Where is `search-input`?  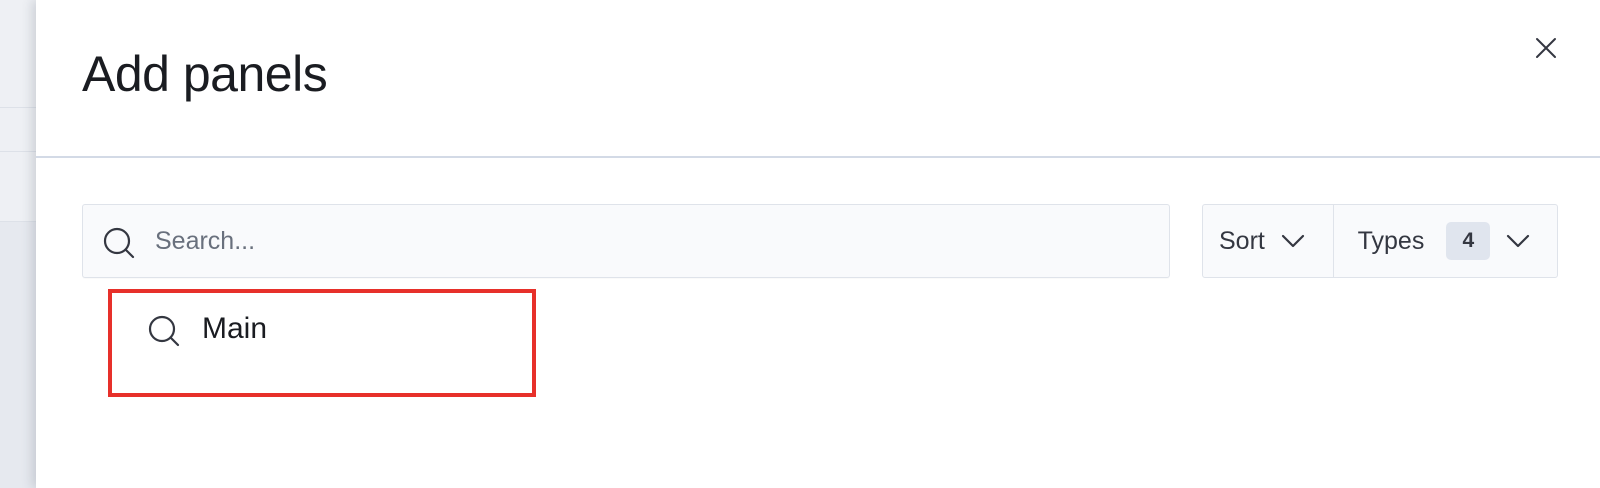
search-input is located at coordinates (655, 241).